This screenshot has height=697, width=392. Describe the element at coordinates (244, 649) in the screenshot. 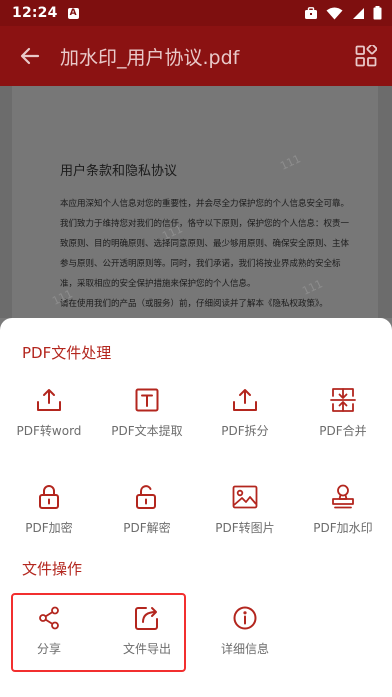

I see `tool-label: 详细信息` at that location.